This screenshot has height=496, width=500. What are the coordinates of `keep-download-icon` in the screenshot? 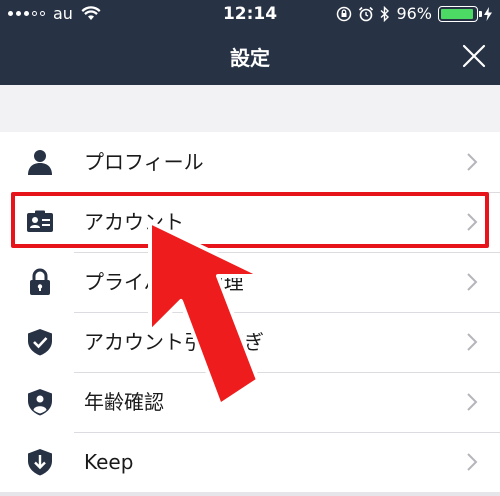 It's located at (40, 462).